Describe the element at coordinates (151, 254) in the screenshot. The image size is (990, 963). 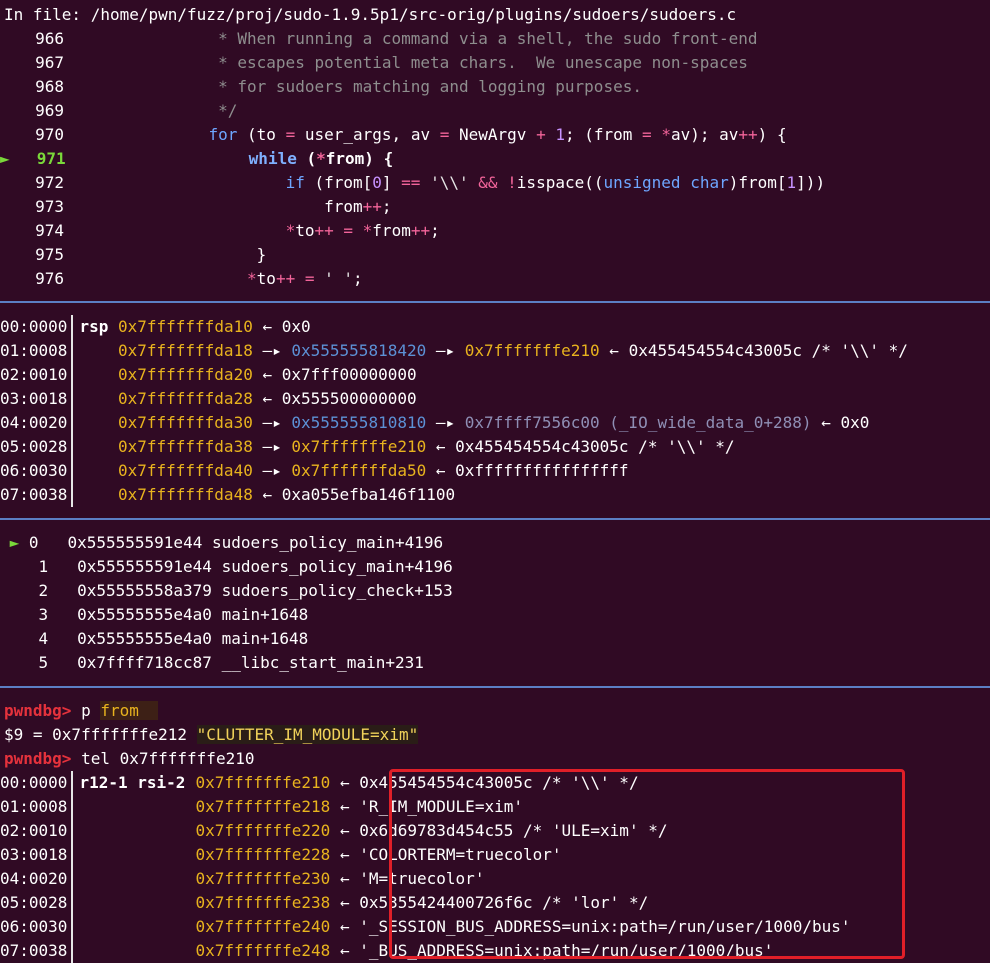
I see `source-line: 975 }` at that location.